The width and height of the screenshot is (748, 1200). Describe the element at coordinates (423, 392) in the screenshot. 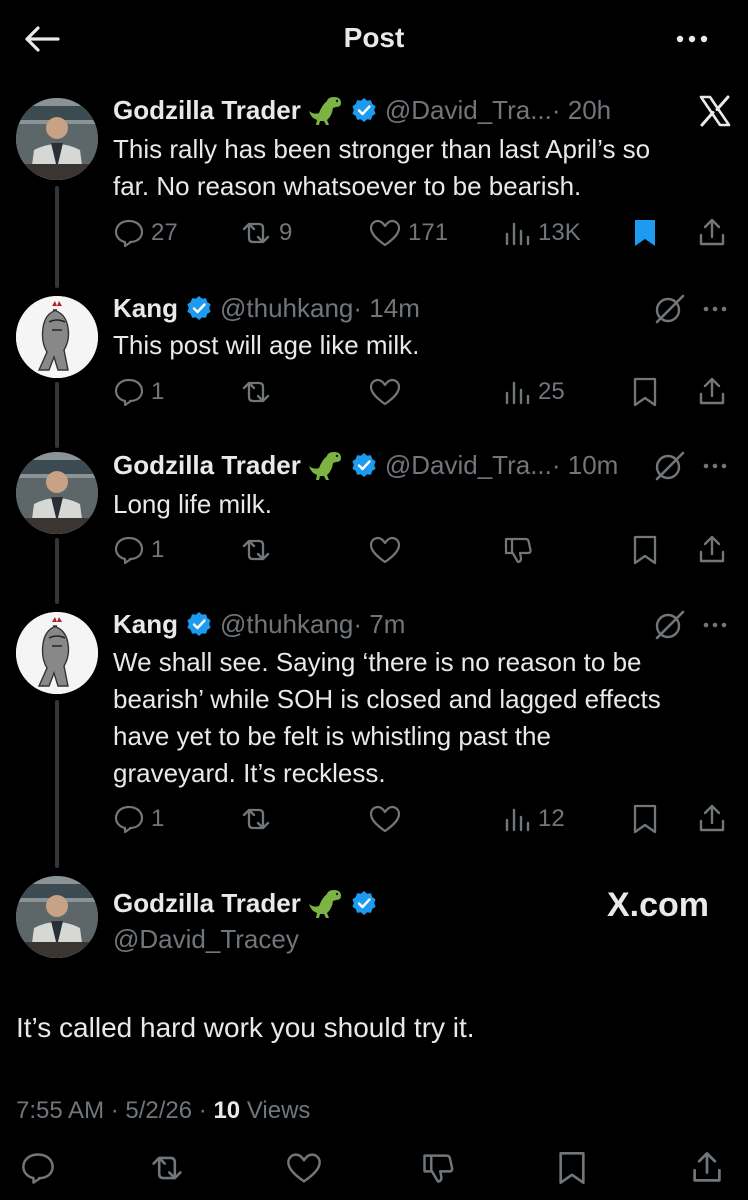

I see `action-bar: 1 25` at that location.